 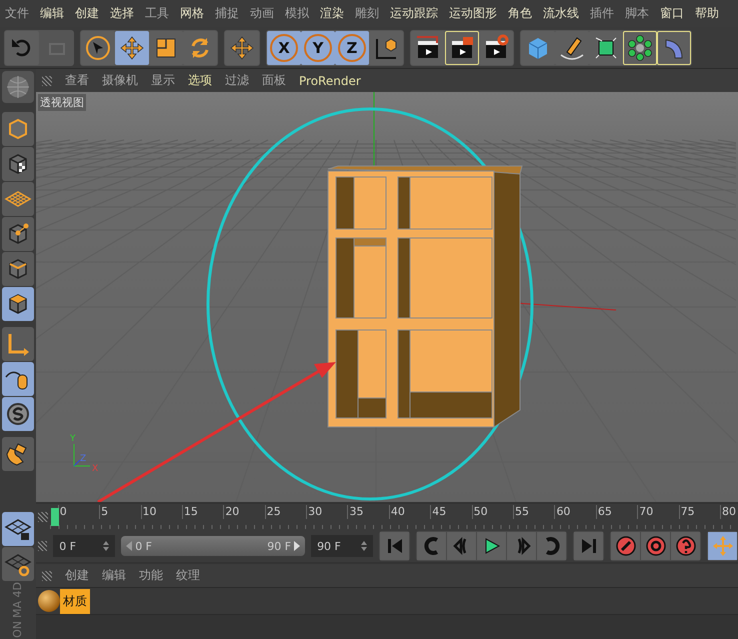 I want to click on playhead-marker, so click(x=54, y=517).